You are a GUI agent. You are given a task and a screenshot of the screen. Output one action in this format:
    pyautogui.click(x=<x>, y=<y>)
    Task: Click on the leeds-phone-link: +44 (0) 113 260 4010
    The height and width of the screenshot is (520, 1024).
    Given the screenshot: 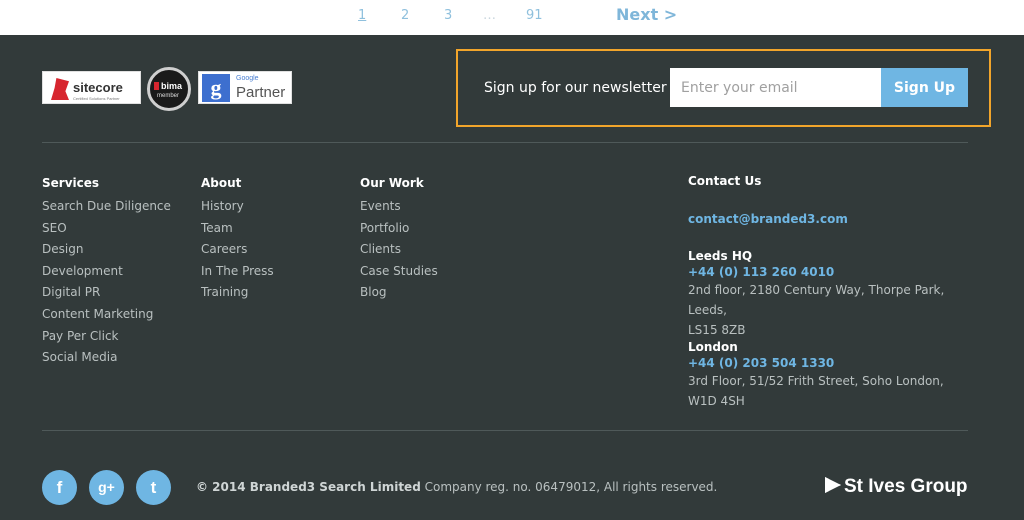 What is the action you would take?
    pyautogui.click(x=833, y=272)
    